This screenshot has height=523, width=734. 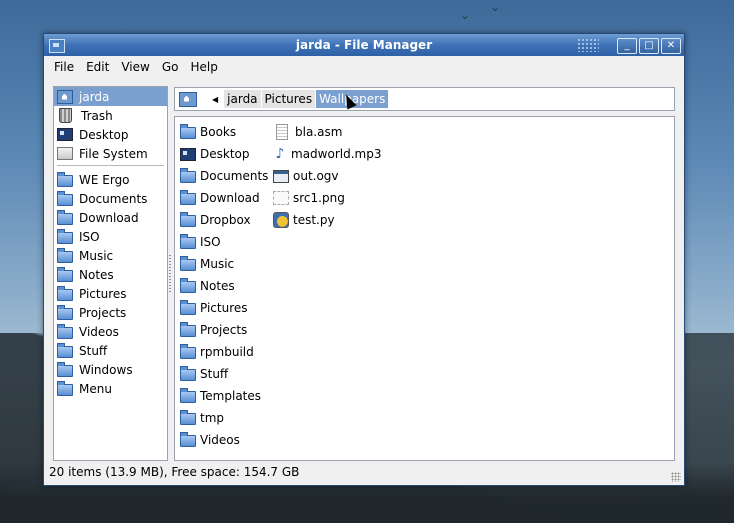 What do you see at coordinates (314, 220) in the screenshot?
I see `file-name: test.py` at bounding box center [314, 220].